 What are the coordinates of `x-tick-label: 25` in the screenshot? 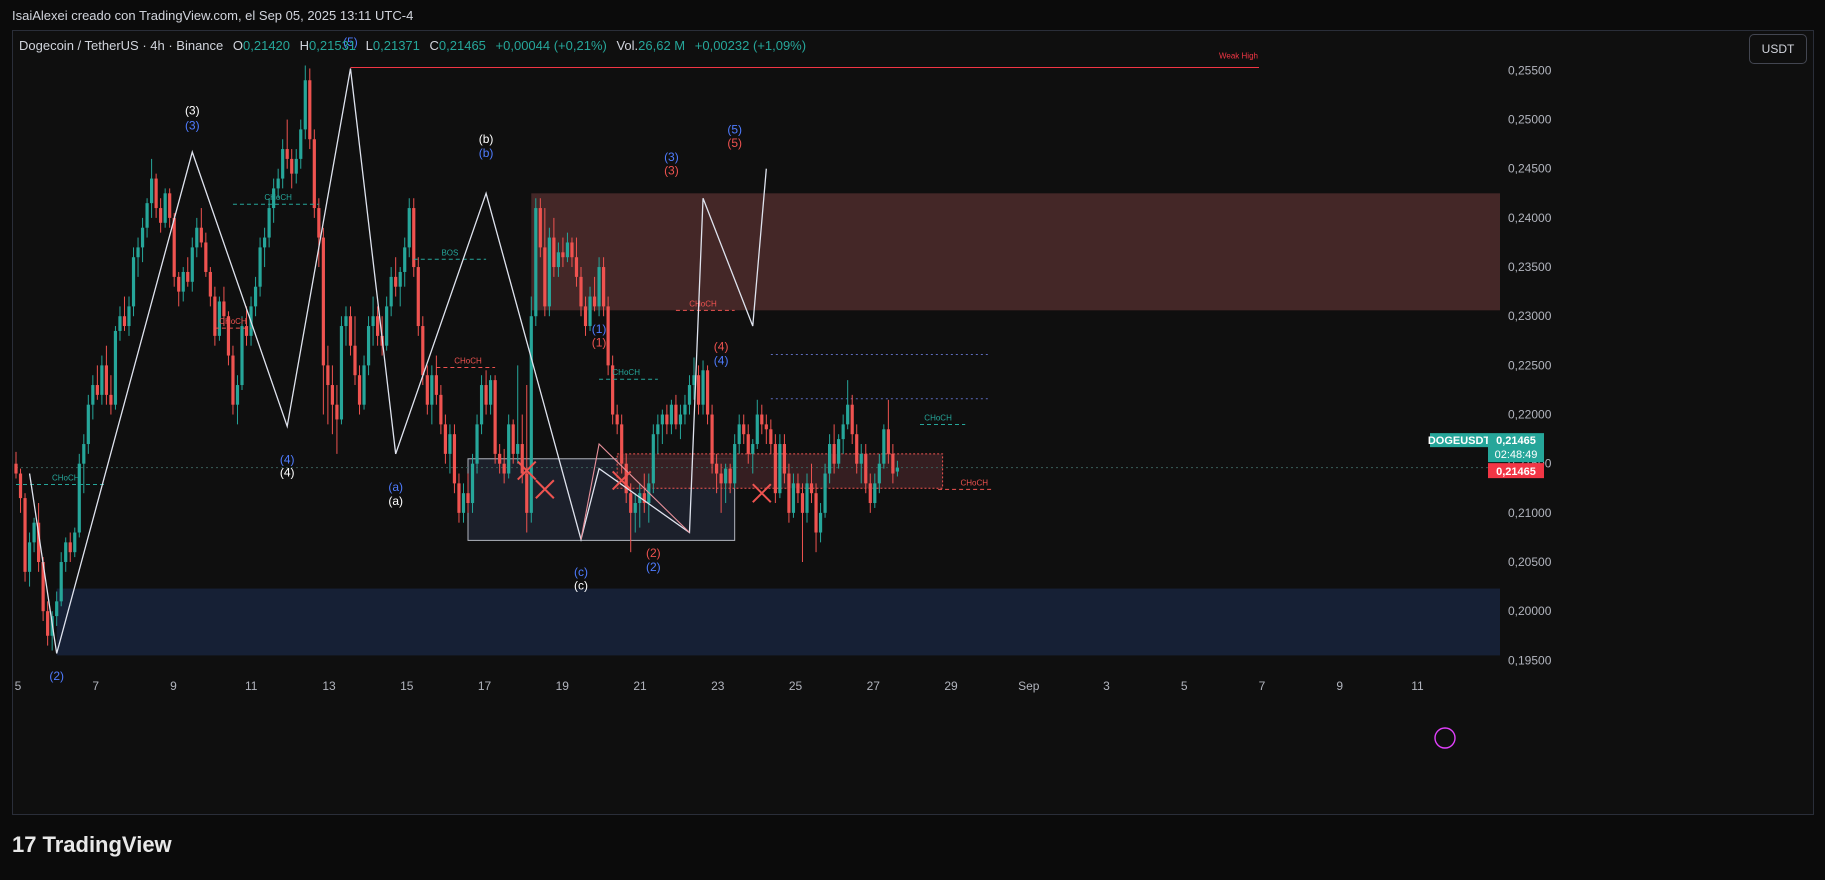 It's located at (796, 686).